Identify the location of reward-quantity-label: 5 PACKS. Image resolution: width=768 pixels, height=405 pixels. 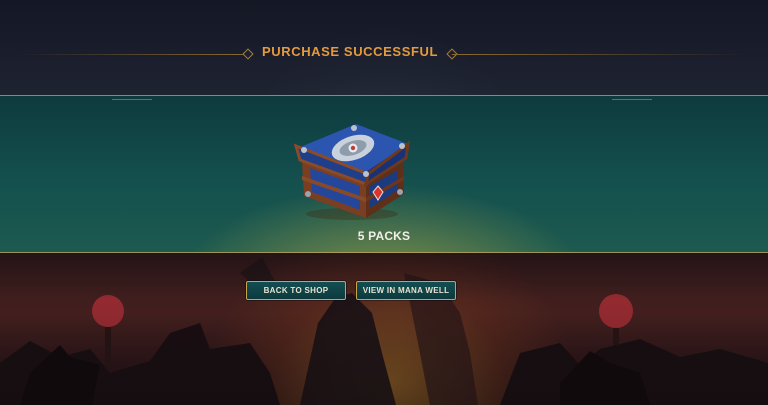
(384, 236).